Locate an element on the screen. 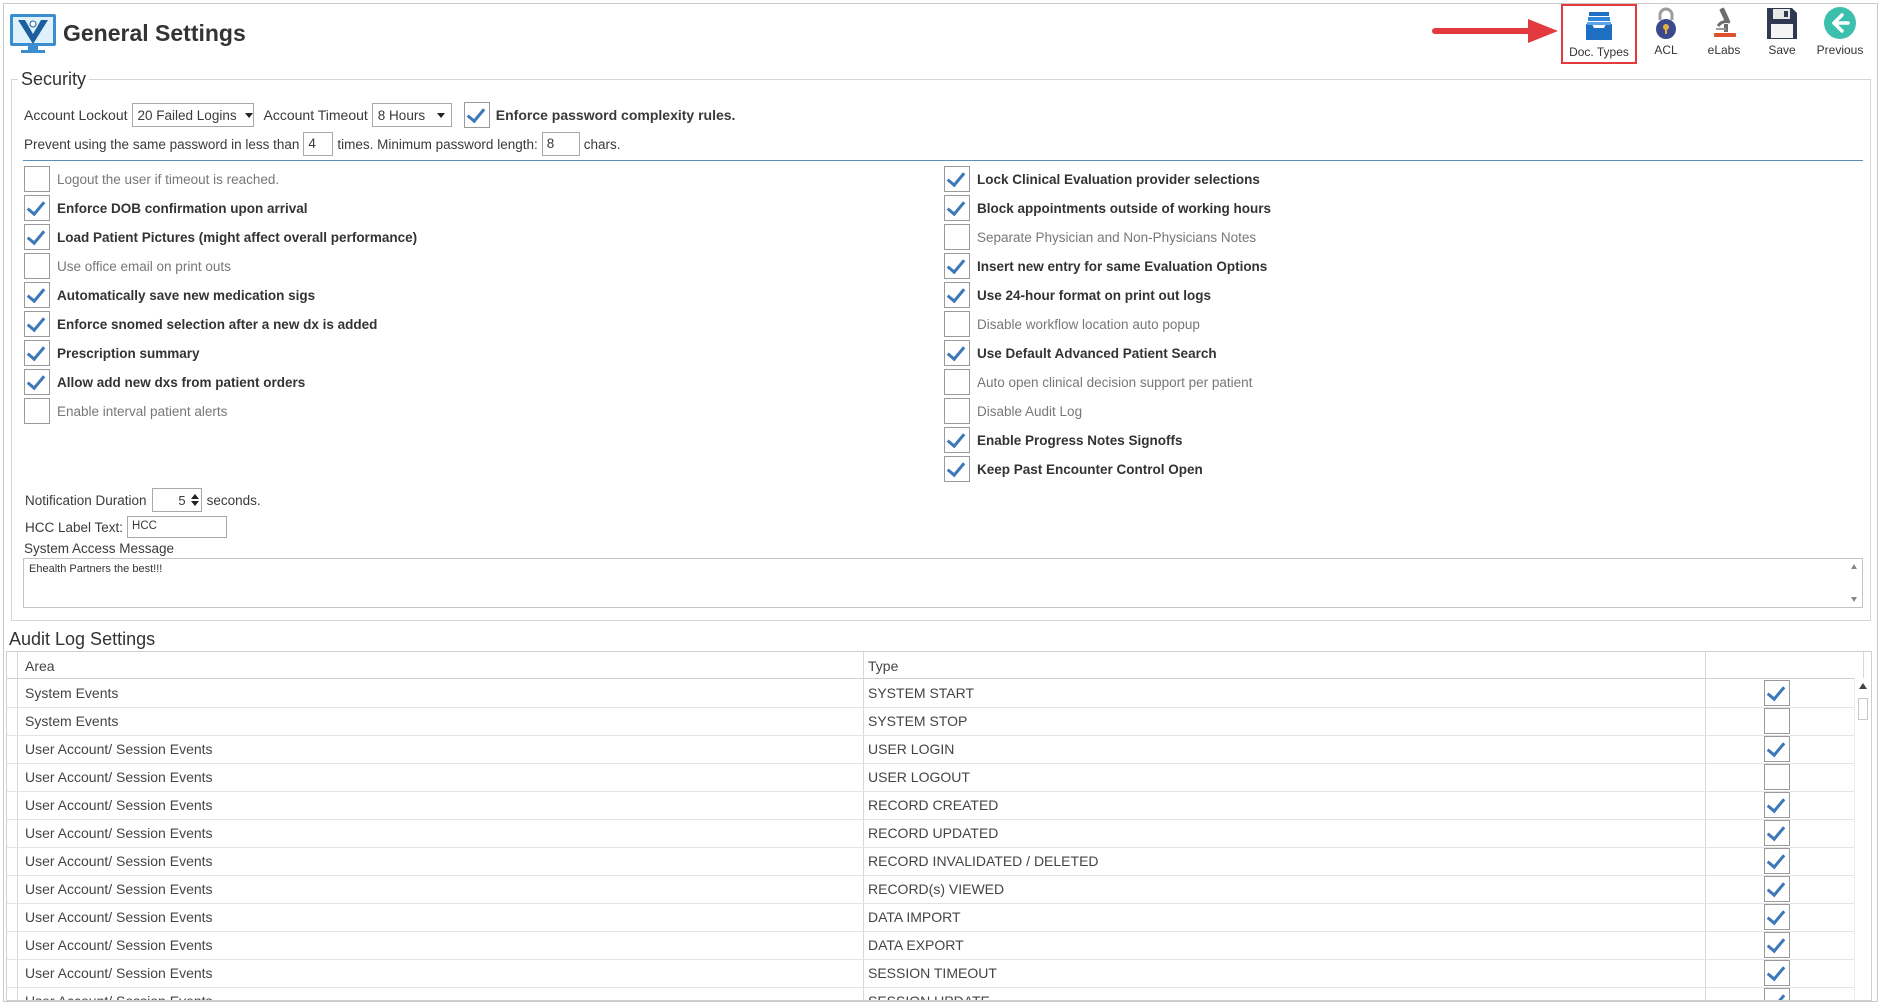 This screenshot has width=1881, height=1005. option-use-office-email-on-print-outs: Use office email on print outs is located at coordinates (127, 266).